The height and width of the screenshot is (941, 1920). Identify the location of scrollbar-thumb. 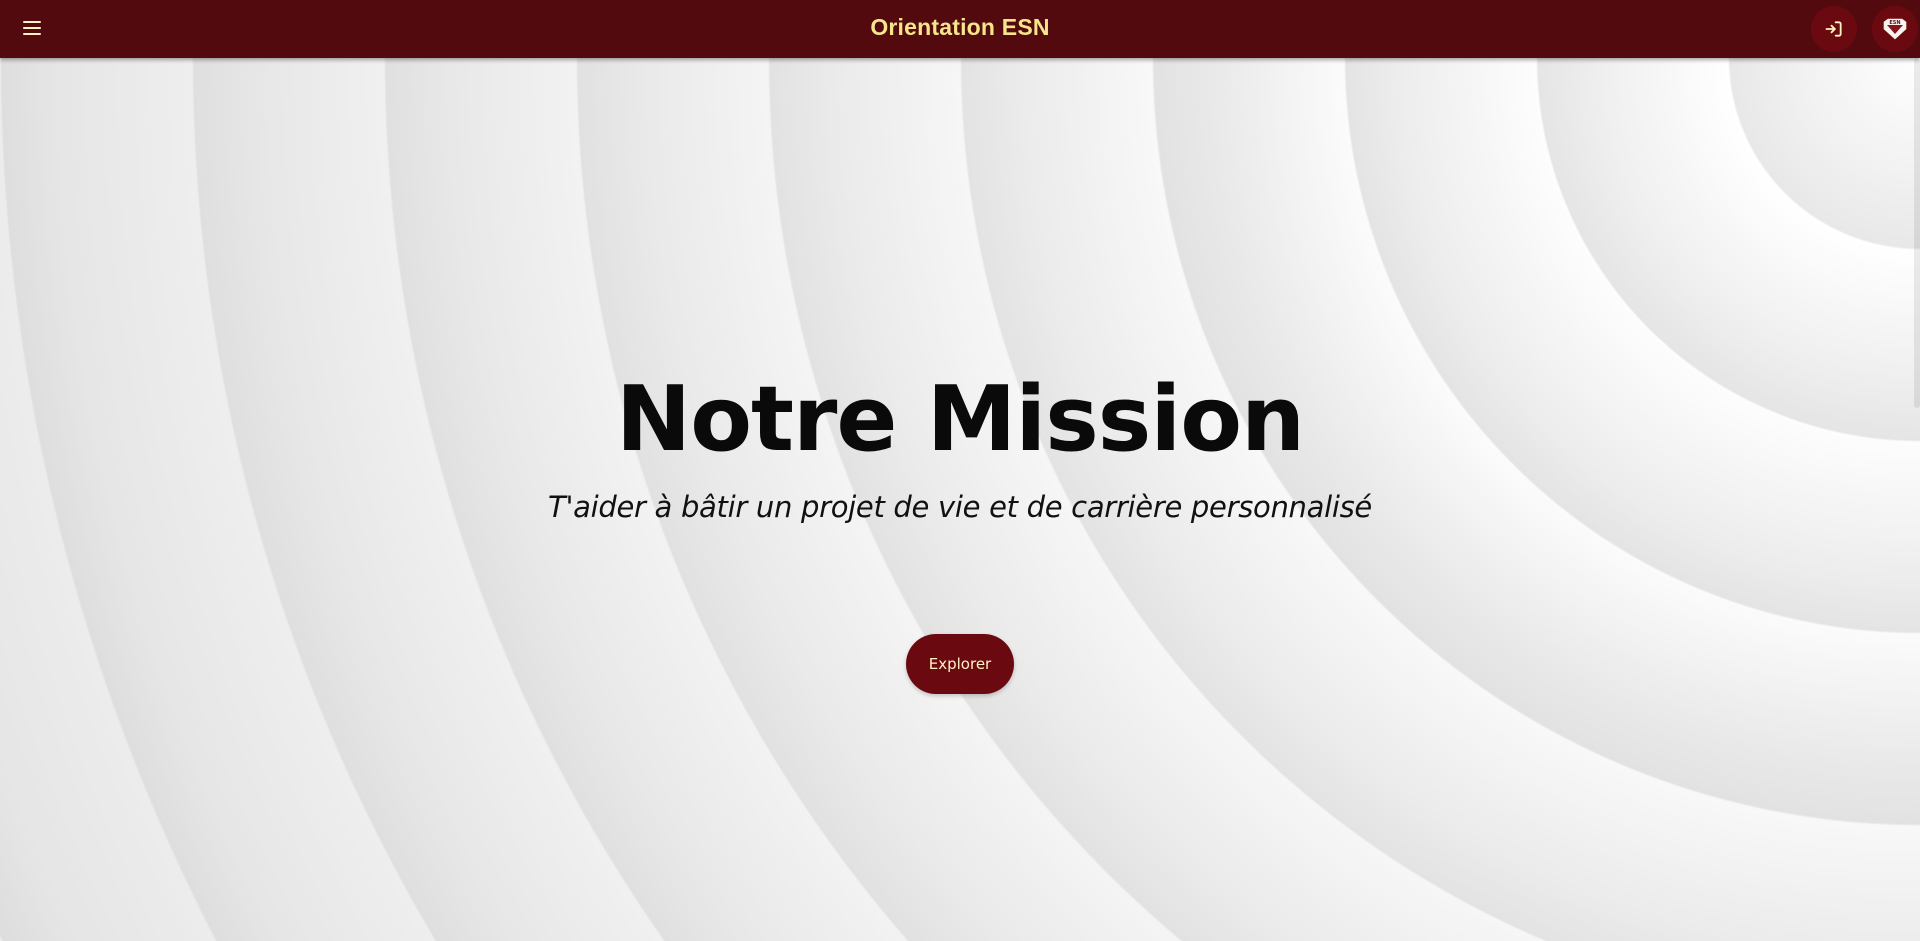
(1917, 233).